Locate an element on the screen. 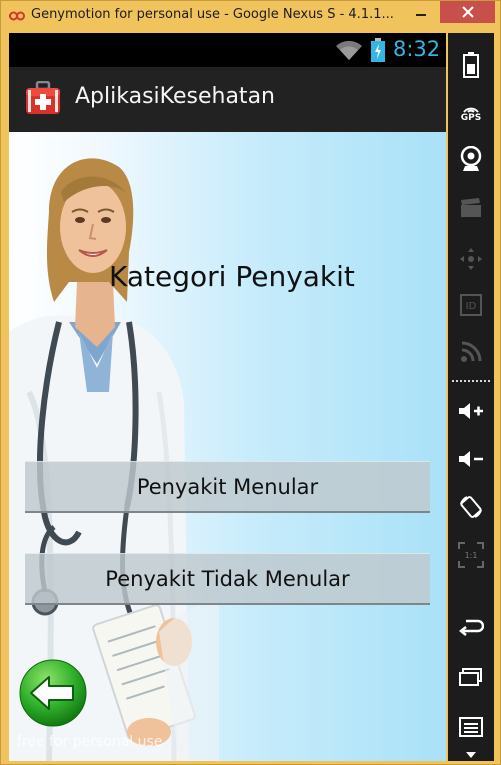 This screenshot has height=765, width=501. action-bar-title: AplikasiKesehatan is located at coordinates (175, 96).